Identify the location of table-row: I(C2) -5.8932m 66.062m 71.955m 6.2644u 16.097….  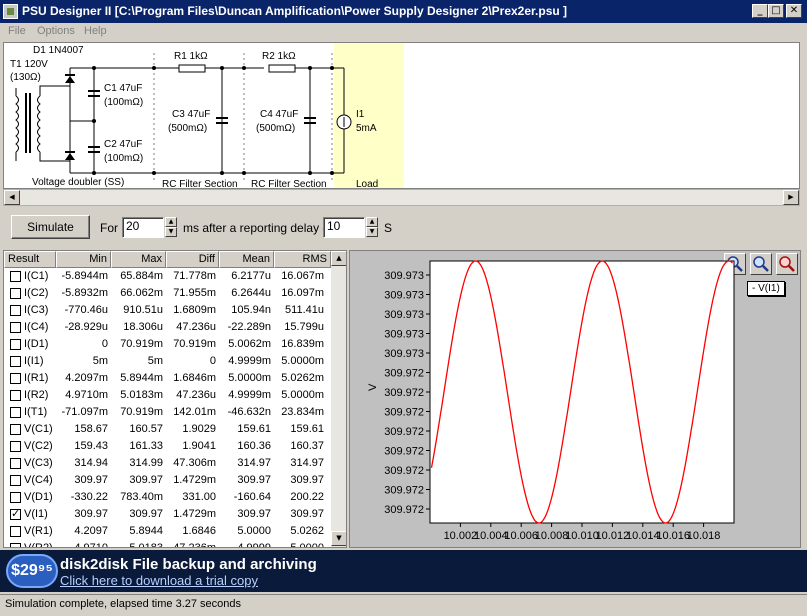
(167, 293).